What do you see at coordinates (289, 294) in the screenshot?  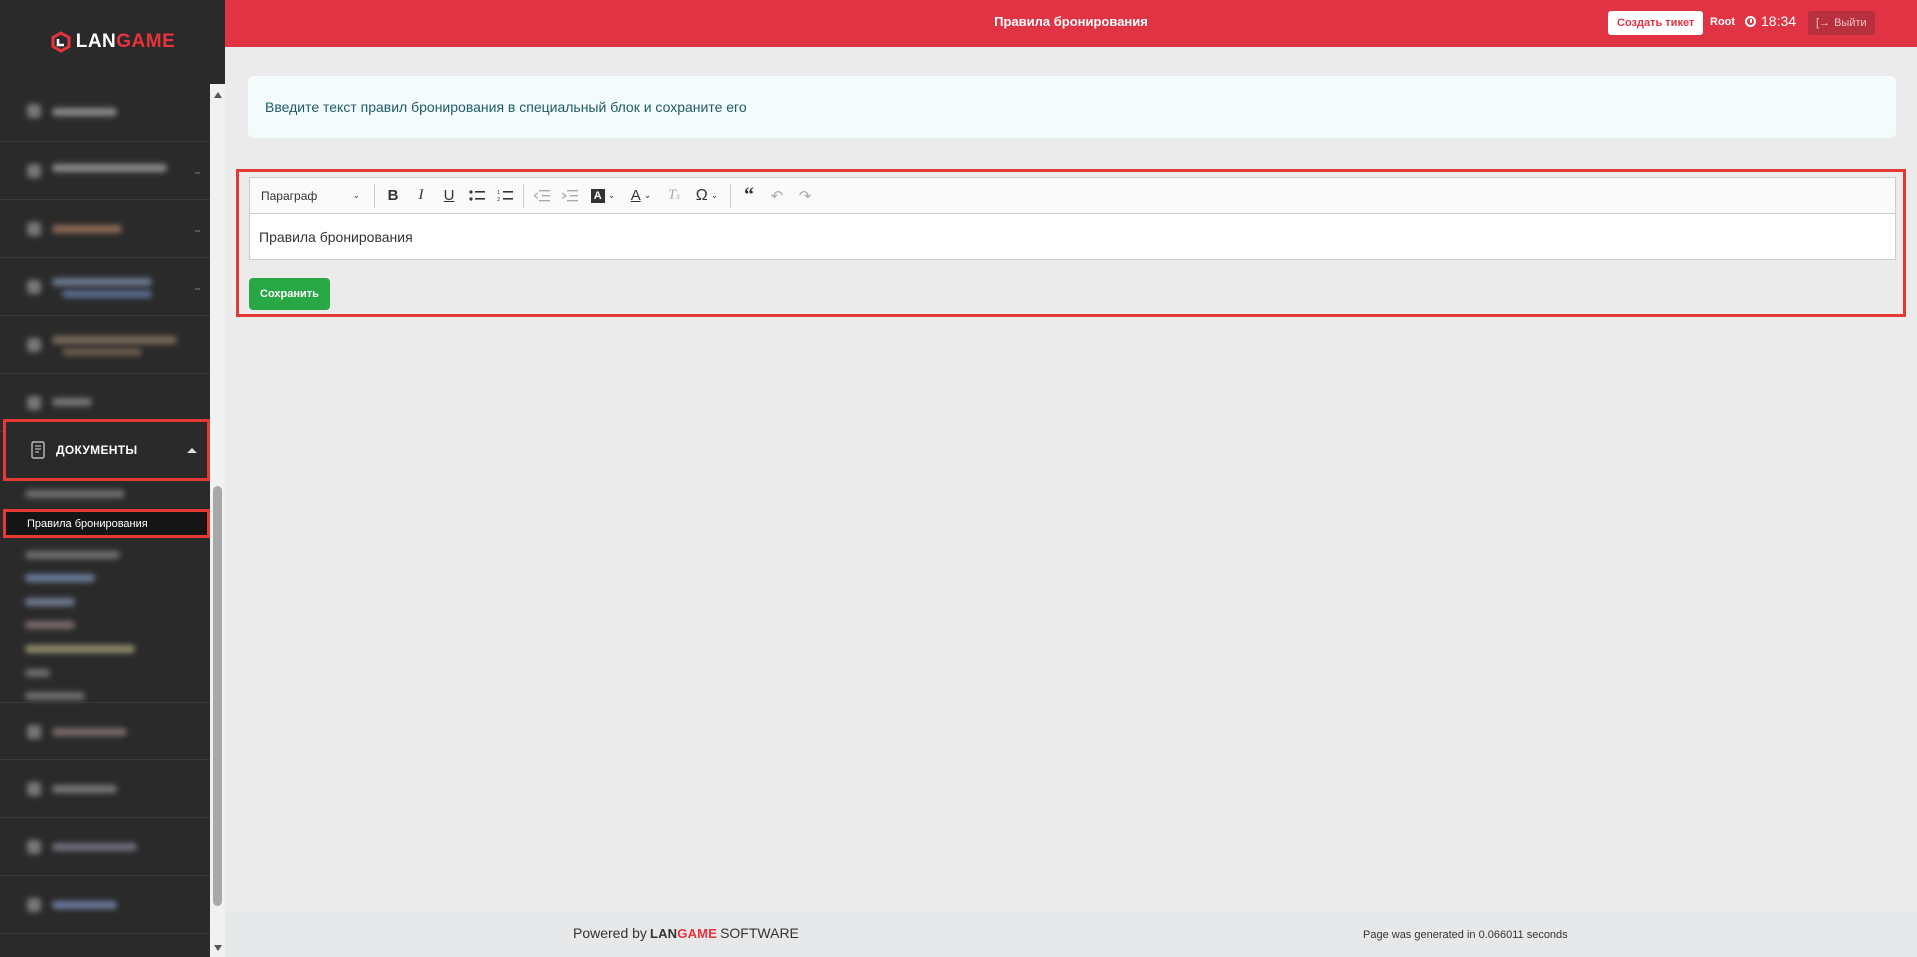 I see `save-button: Сохранить` at bounding box center [289, 294].